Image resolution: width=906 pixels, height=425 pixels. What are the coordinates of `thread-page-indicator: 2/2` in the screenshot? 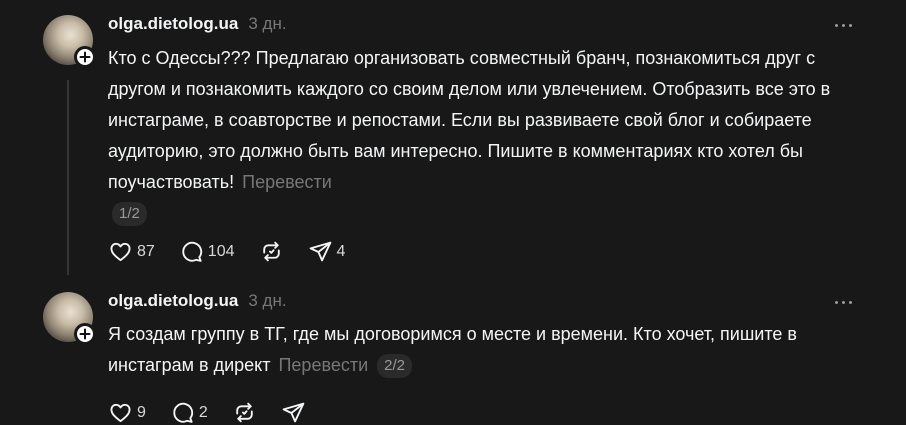 It's located at (394, 366).